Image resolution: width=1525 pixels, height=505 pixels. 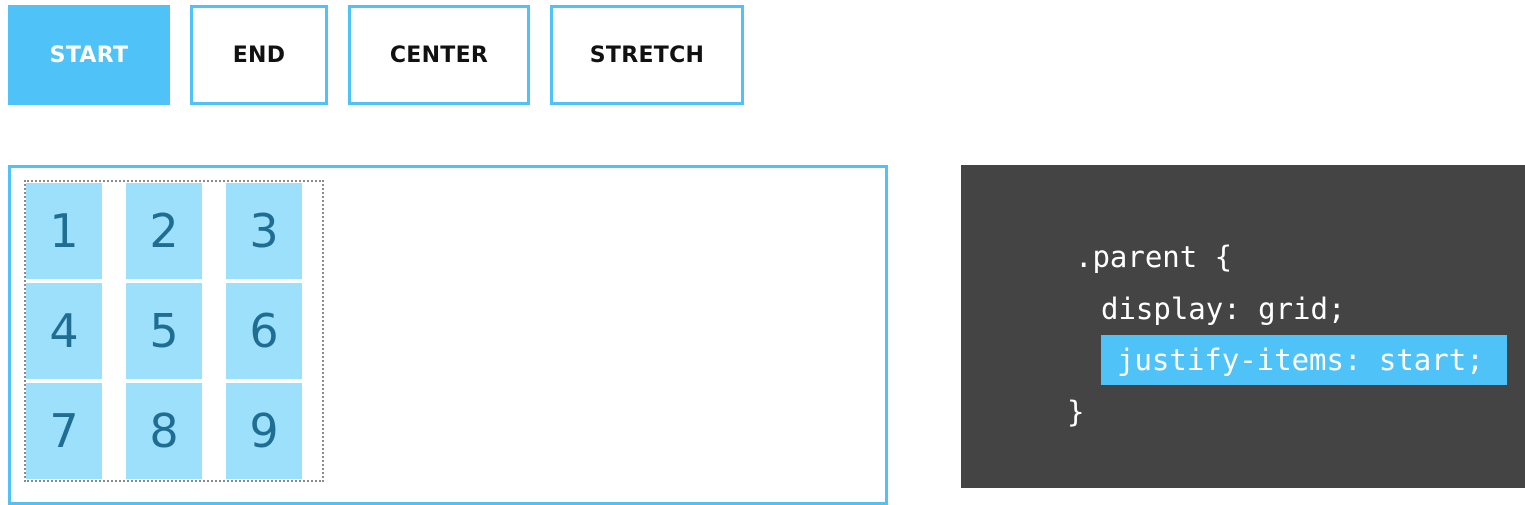 What do you see at coordinates (164, 231) in the screenshot?
I see `grid-item-2: 2` at bounding box center [164, 231].